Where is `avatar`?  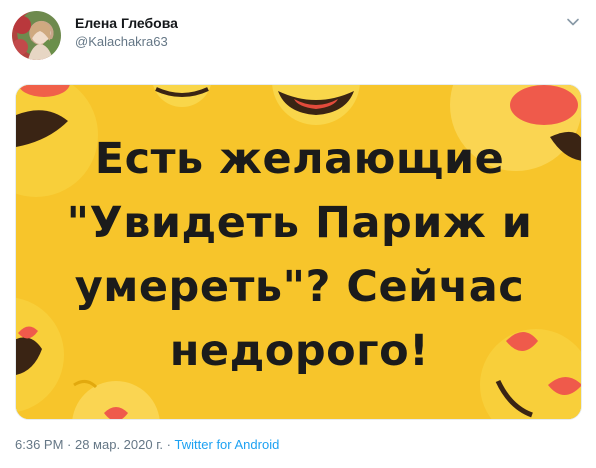
avatar is located at coordinates (36, 35).